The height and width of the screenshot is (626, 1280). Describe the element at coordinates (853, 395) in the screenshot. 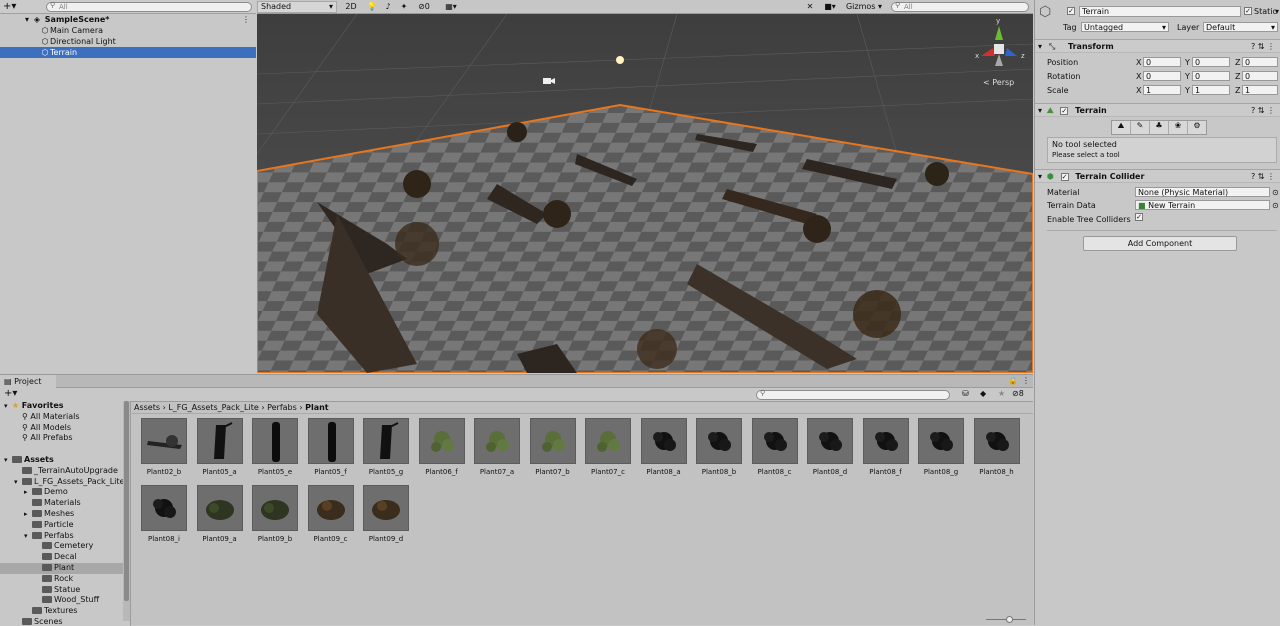

I see `project-search-input` at that location.